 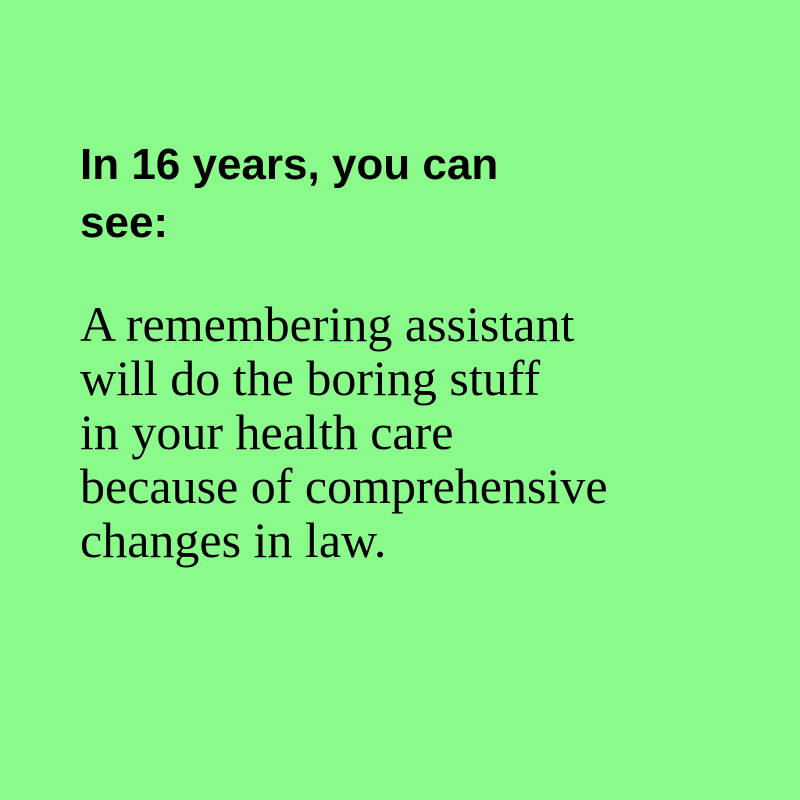 What do you see at coordinates (233, 540) in the screenshot?
I see `body-line-5: changes in law.` at bounding box center [233, 540].